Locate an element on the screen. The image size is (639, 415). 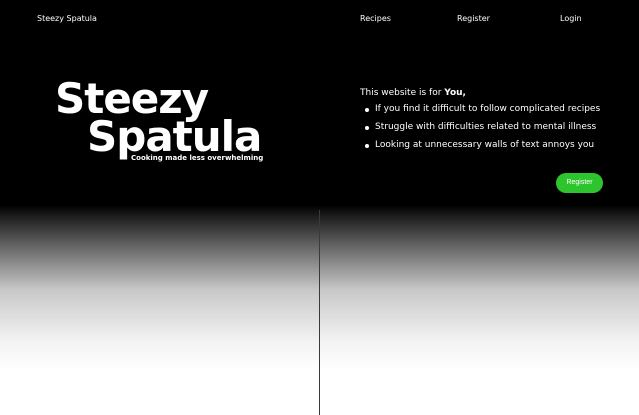
audience-intro-emphasis: You, is located at coordinates (455, 93).